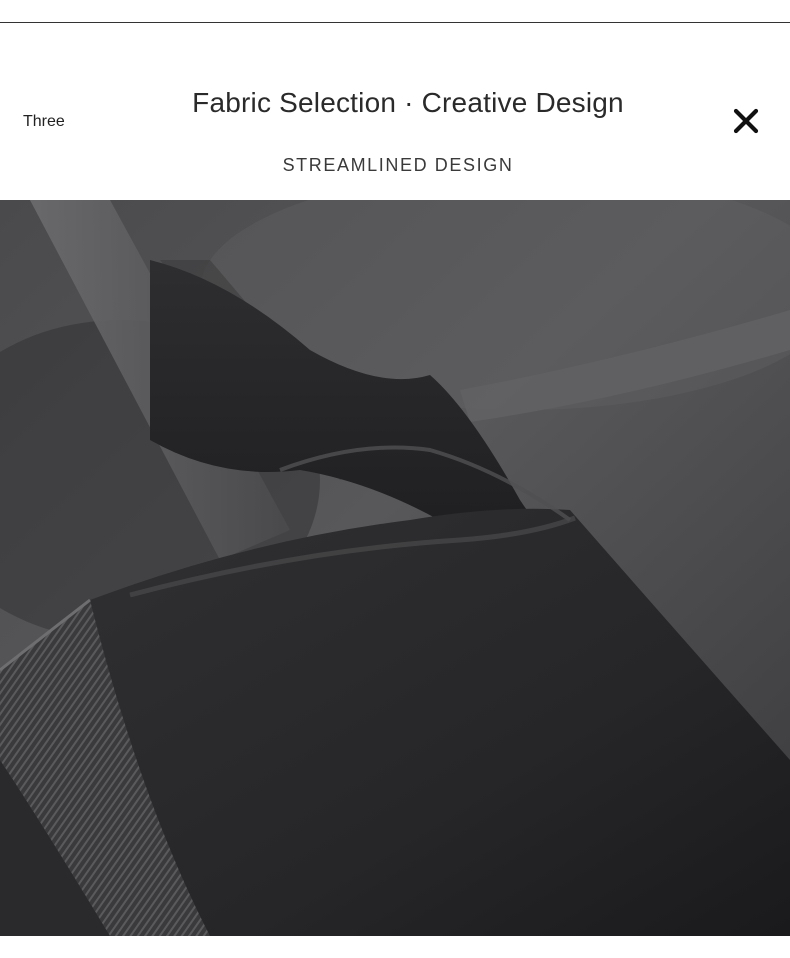 Image resolution: width=790 pixels, height=958 pixels. Describe the element at coordinates (398, 165) in the screenshot. I see `section-subtitle: STREAMLINED DESIGN` at that location.